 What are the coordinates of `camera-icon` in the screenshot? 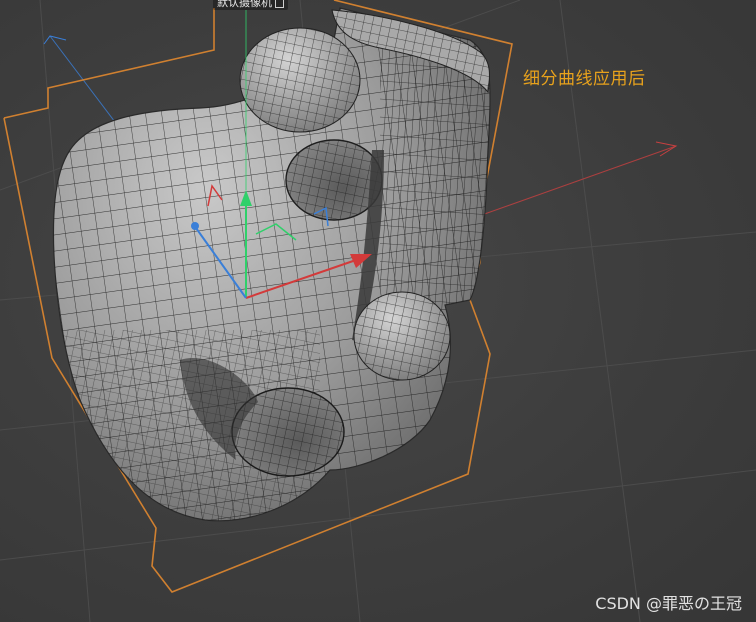 It's located at (279, 4).